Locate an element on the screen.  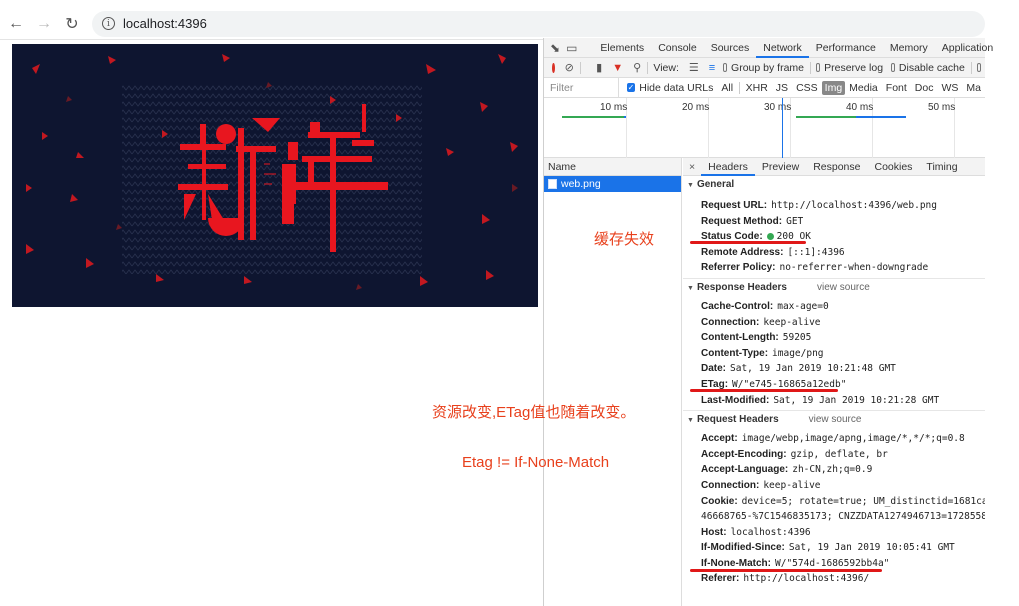
request-headers-header: ▼ Request Headers view source is located at coordinates (834, 420).